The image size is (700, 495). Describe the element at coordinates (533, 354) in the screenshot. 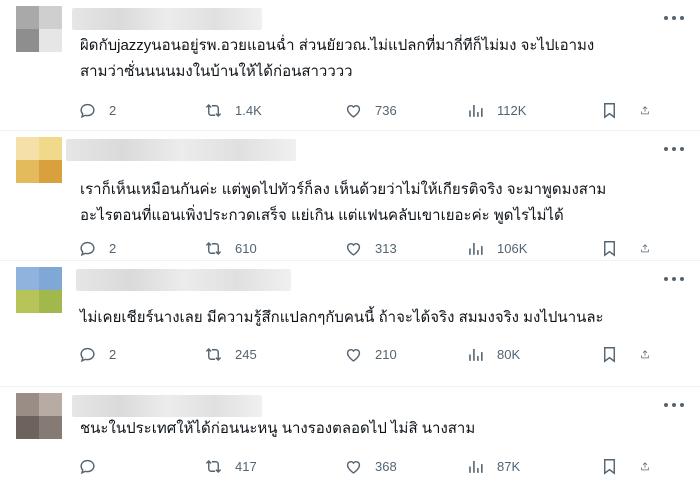

I see `views-button: 80K` at that location.